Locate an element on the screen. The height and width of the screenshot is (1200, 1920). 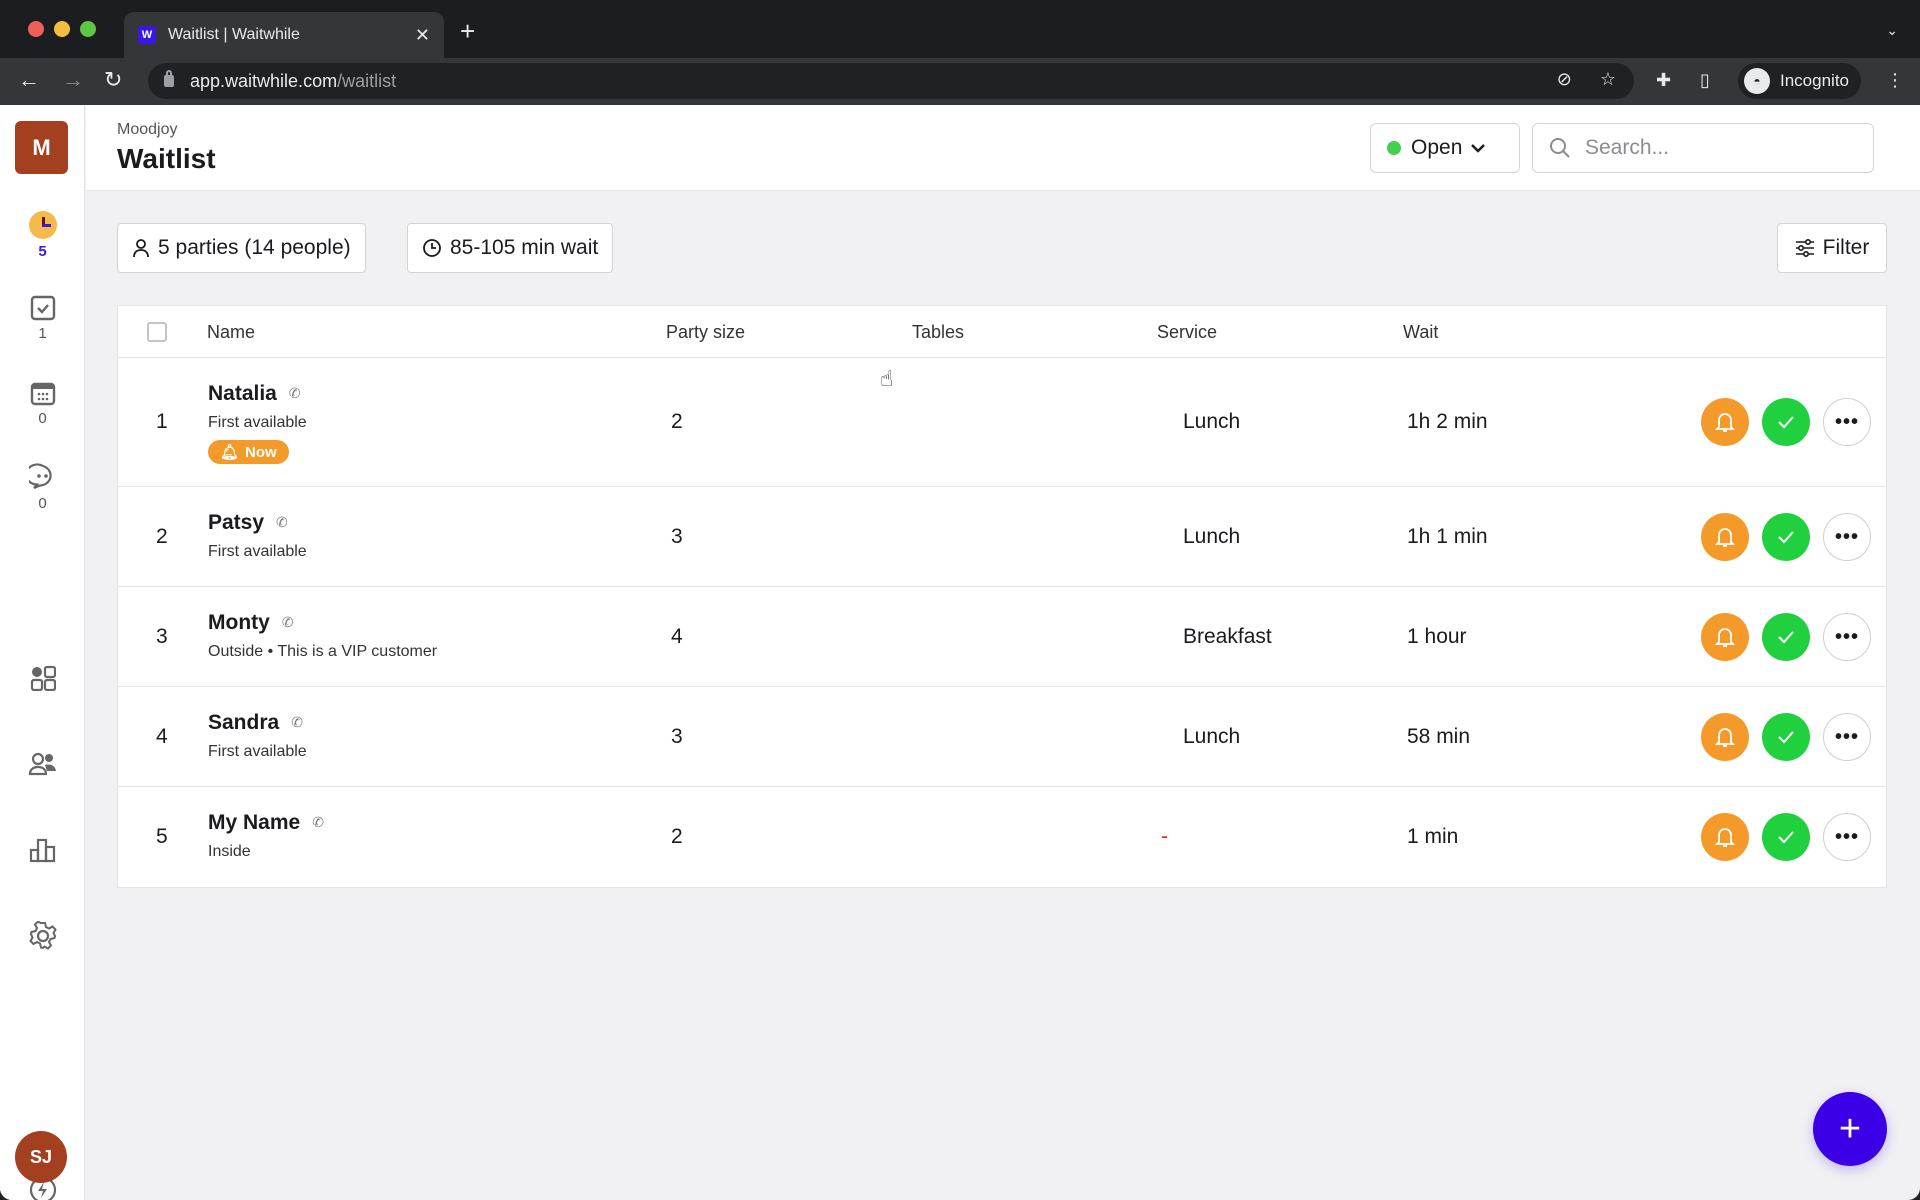
browser-tab: W Waitlist | Waitwhile ✕ is located at coordinates (284, 35).